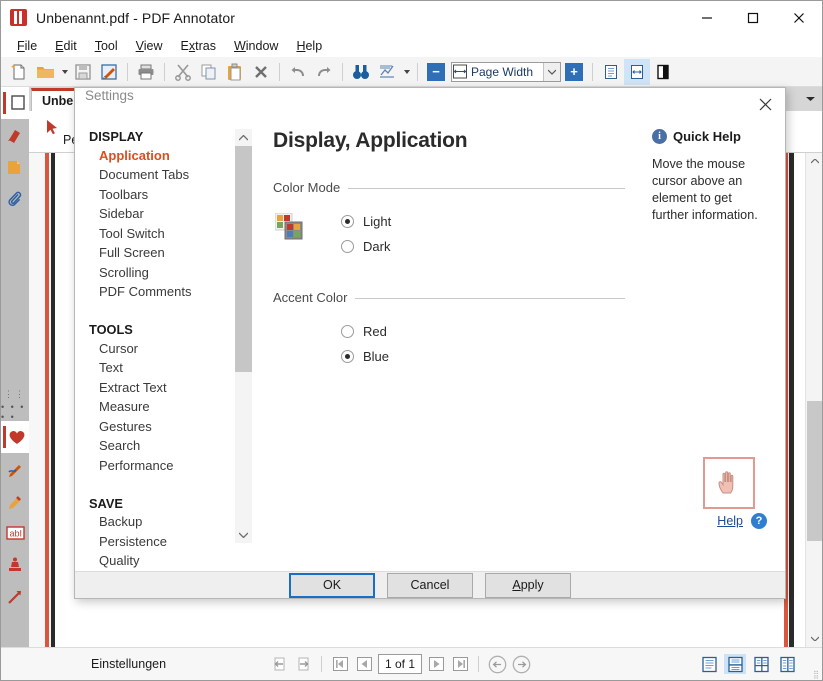 The width and height of the screenshot is (823, 681). I want to click on nav-item-application: Application, so click(162, 156).